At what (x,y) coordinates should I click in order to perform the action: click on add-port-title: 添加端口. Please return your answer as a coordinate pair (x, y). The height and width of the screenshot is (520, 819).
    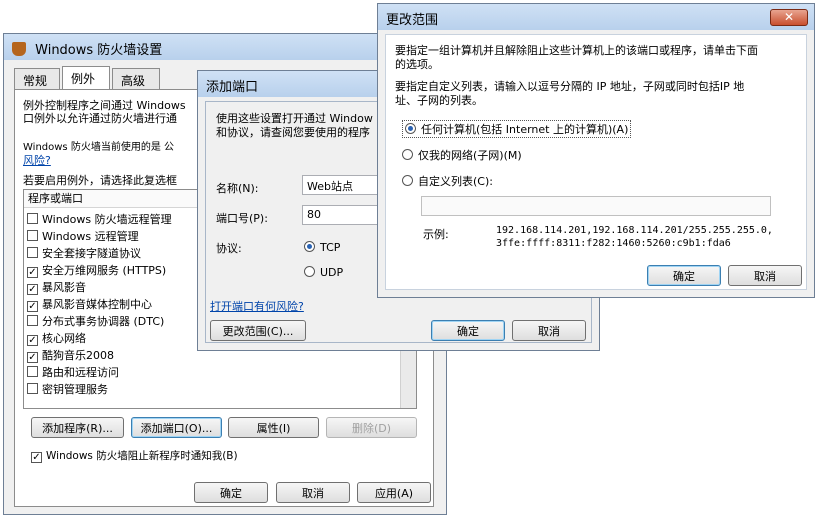
    Looking at the image, I should click on (232, 87).